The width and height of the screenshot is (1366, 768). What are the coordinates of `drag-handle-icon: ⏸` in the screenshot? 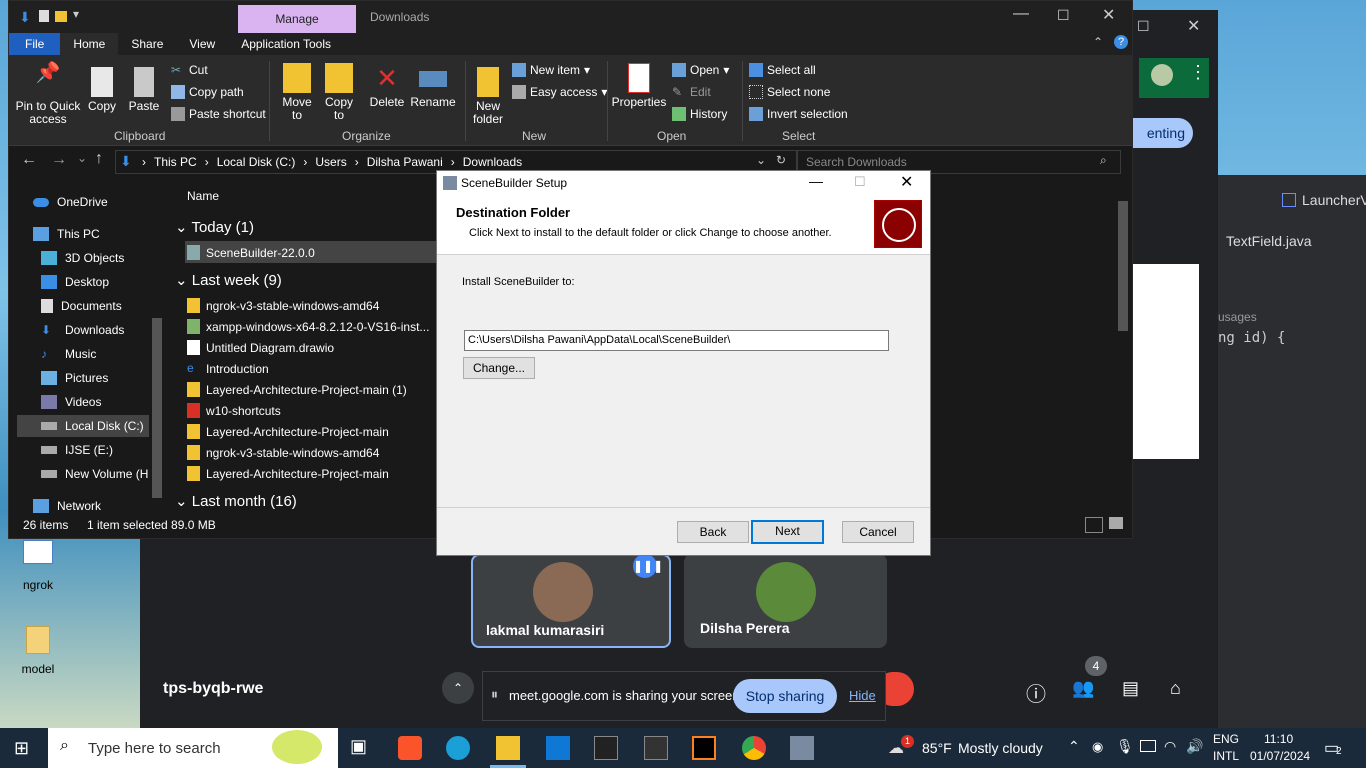 It's located at (494, 694).